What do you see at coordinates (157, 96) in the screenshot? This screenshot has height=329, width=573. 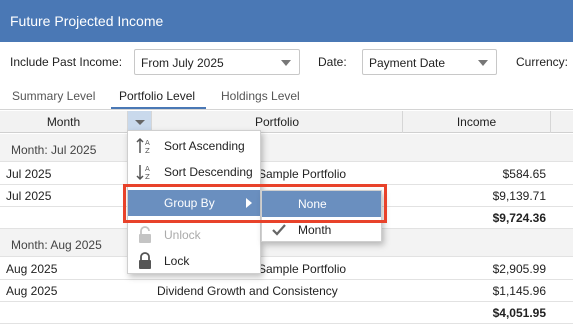 I see `tab-portfolio-level: Portfolio Level` at bounding box center [157, 96].